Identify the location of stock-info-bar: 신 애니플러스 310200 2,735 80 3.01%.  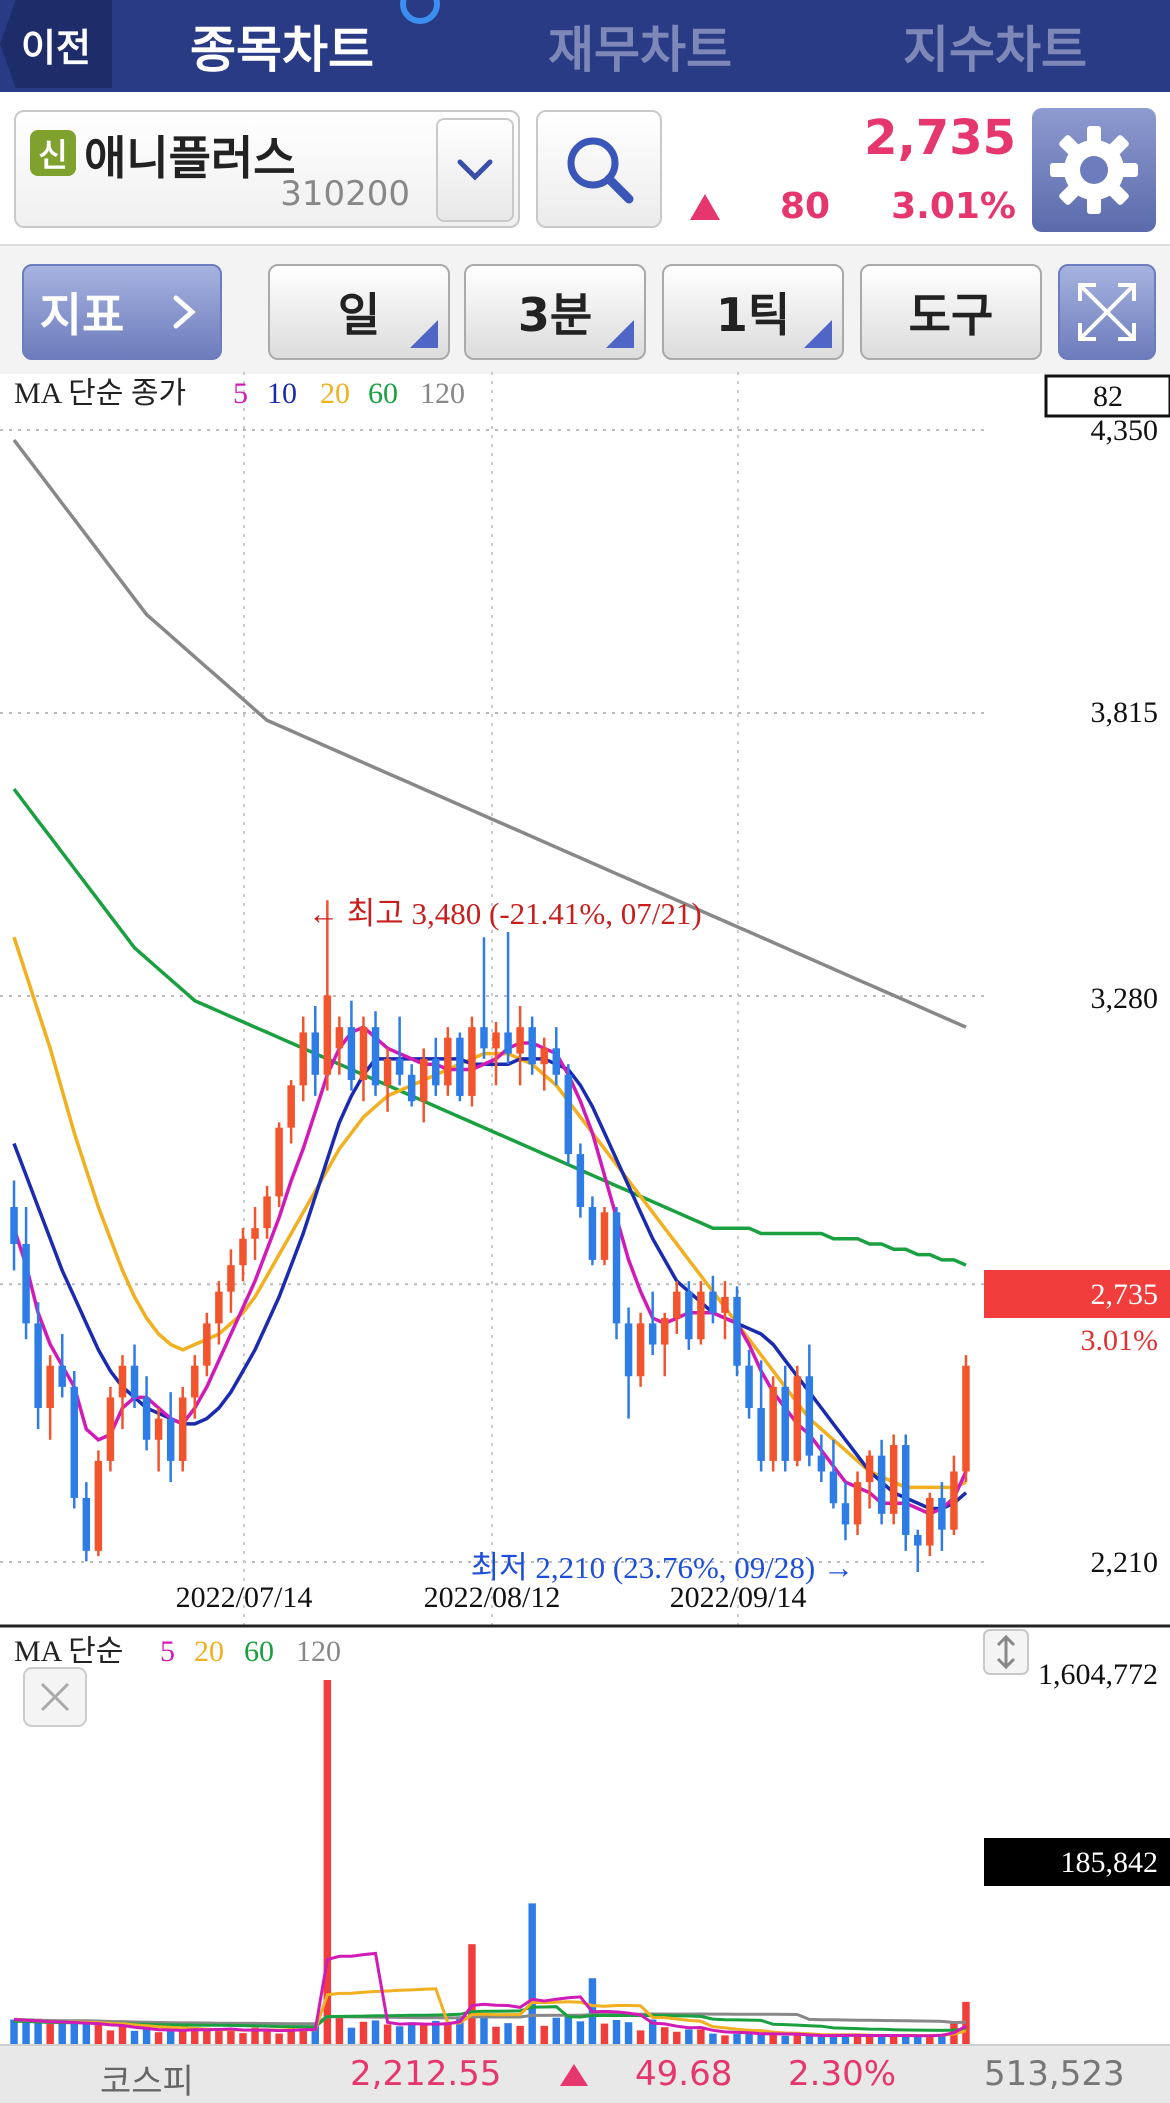
(585, 168).